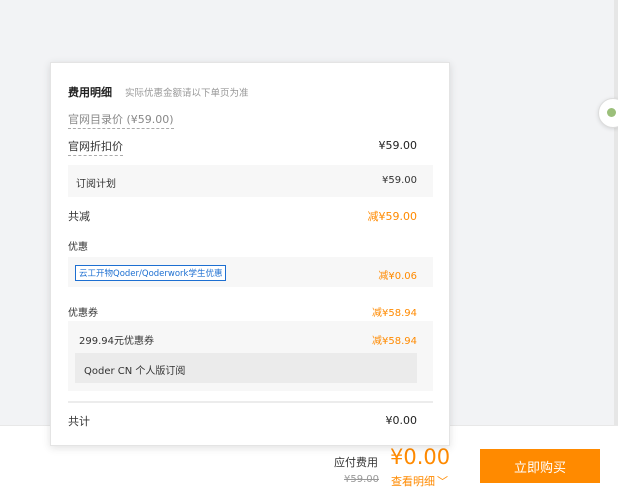 This screenshot has width=618, height=500. I want to click on promo-tag: 云工开物Qoder/Qoderwork学生优惠, so click(151, 273).